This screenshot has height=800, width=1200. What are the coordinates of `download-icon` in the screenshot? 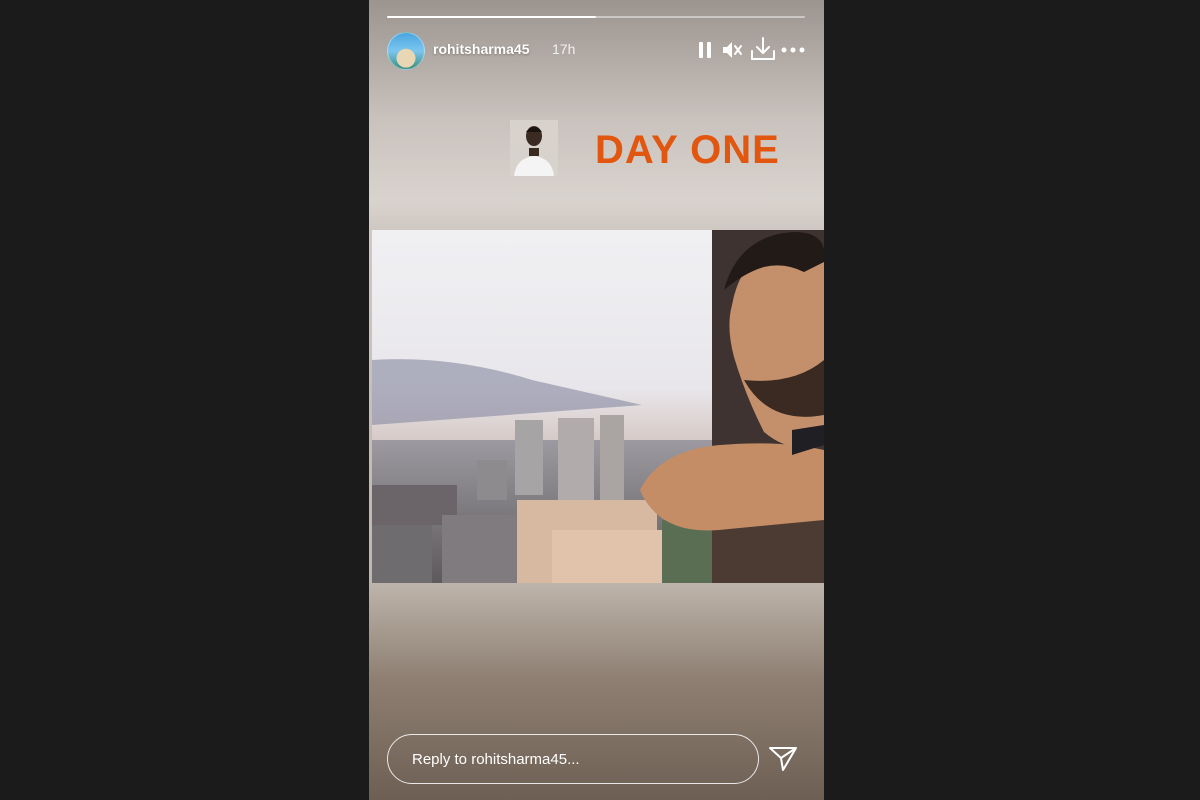 It's located at (763, 48).